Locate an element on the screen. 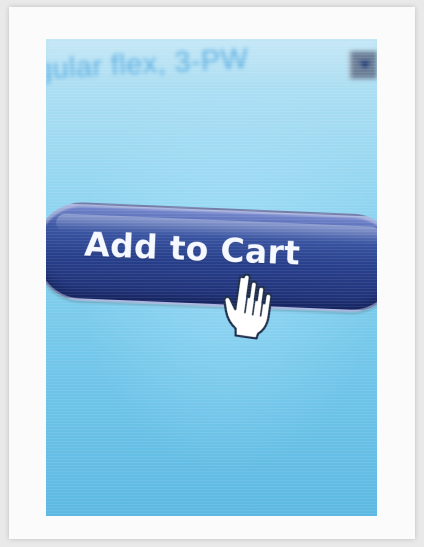  chevron-down-icon is located at coordinates (365, 65).